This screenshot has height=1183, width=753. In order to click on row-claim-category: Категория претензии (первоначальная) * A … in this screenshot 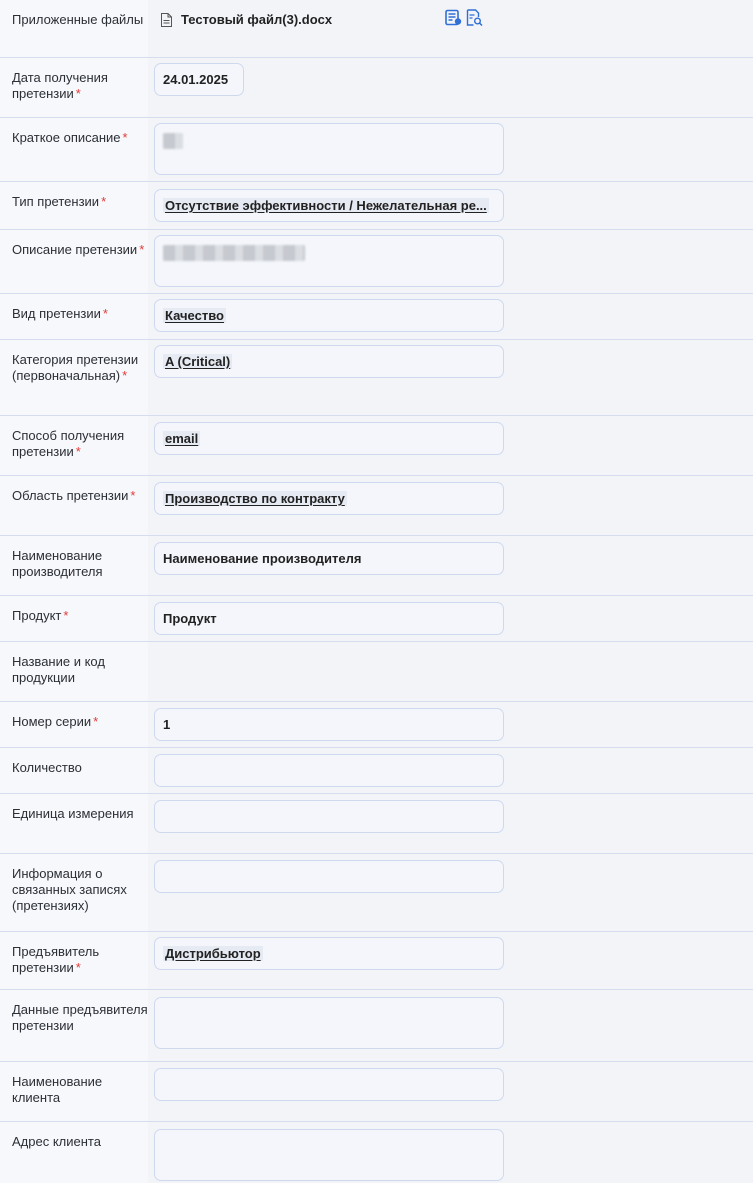, I will do `click(376, 378)`.